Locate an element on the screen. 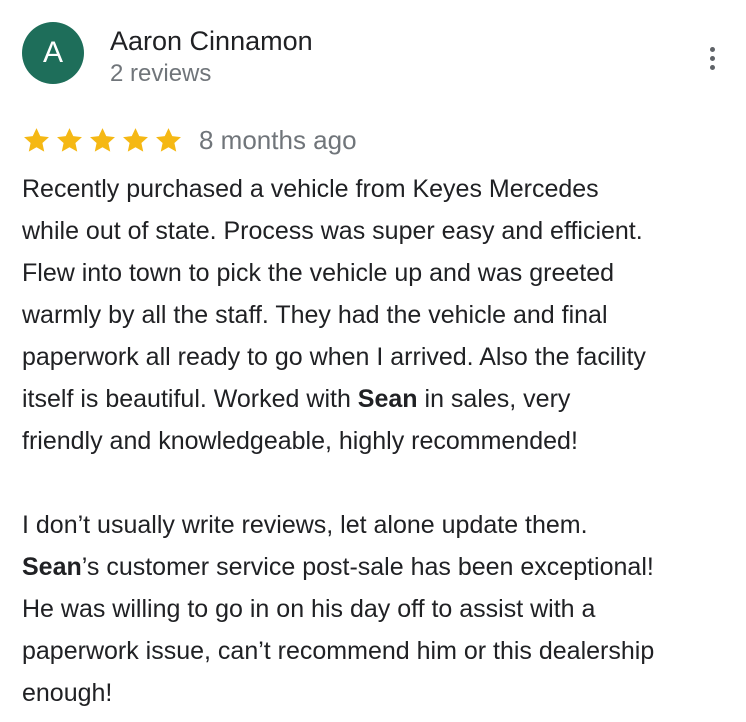  reviewer-name: Aaron Cinnamon is located at coordinates (211, 41).